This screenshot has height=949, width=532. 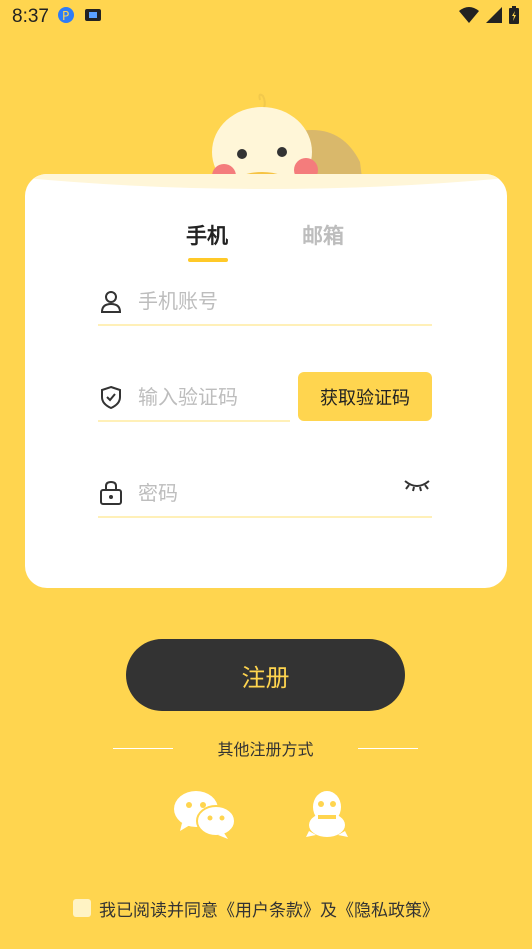 I want to click on agreement-checkbox, so click(x=82, y=908).